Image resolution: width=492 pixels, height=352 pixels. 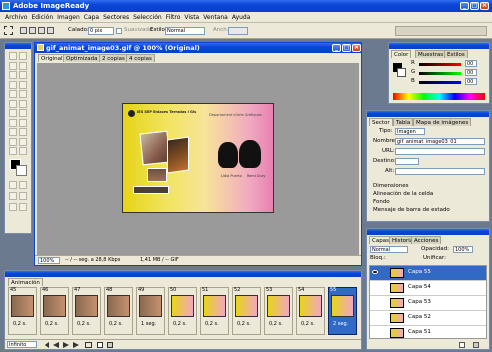 I want to click on doc-close-button: ×, so click(x=356, y=48).